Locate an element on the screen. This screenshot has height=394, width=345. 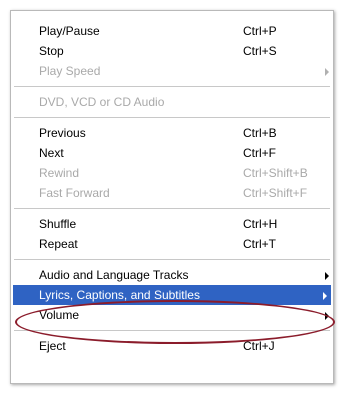
menu-item-audio-language-tracks: Audio and Language Tracks is located at coordinates (172, 275).